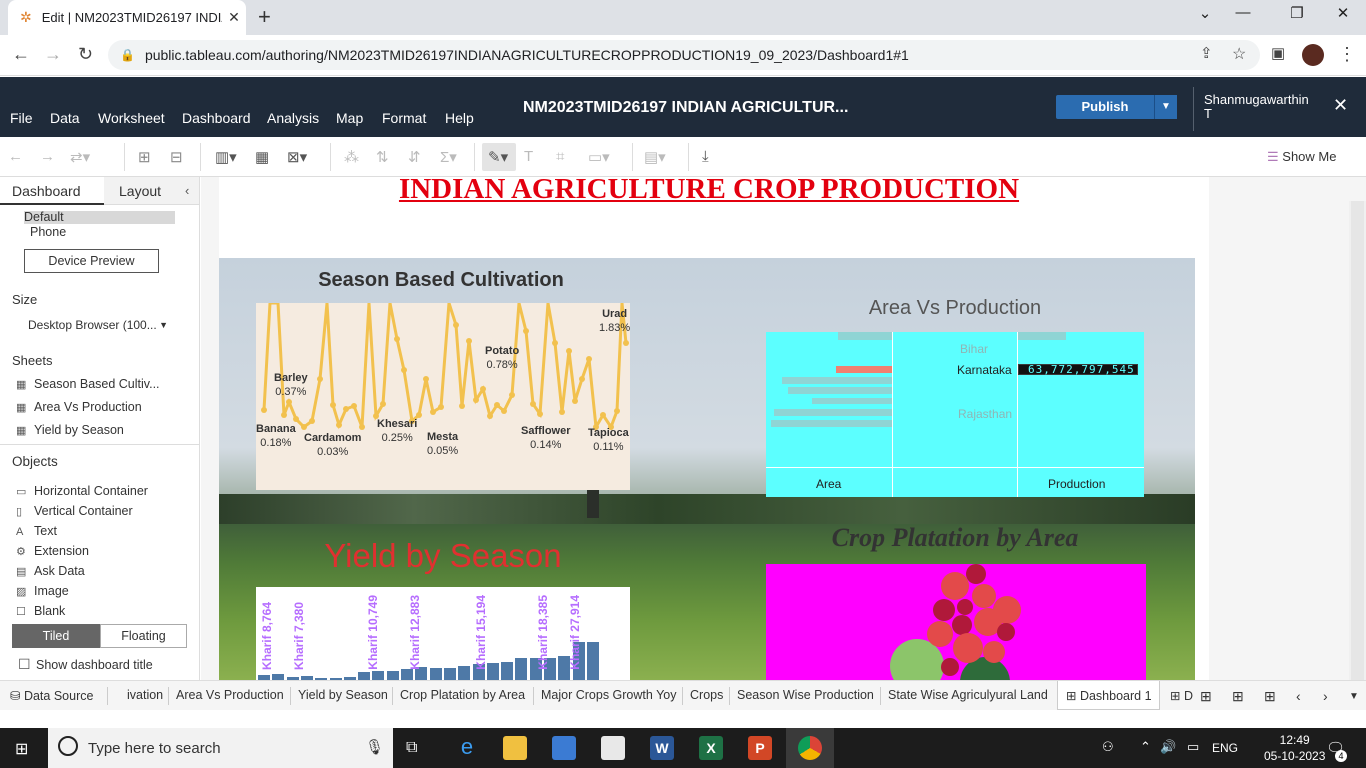 Image resolution: width=1366 pixels, height=768 pixels. Describe the element at coordinates (1278, 53) in the screenshot. I see `sidepanel-icon: ▣` at that location.